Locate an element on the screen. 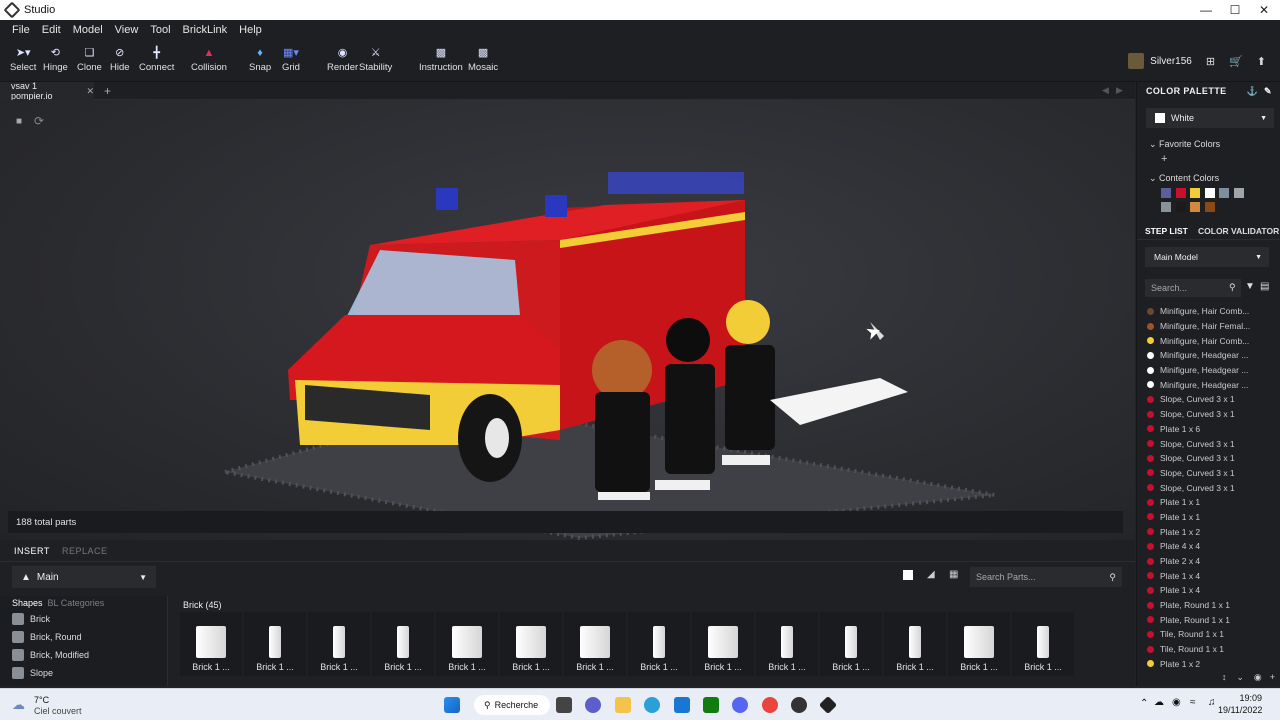  grid-view-icon: ▦ is located at coordinates (953, 574).